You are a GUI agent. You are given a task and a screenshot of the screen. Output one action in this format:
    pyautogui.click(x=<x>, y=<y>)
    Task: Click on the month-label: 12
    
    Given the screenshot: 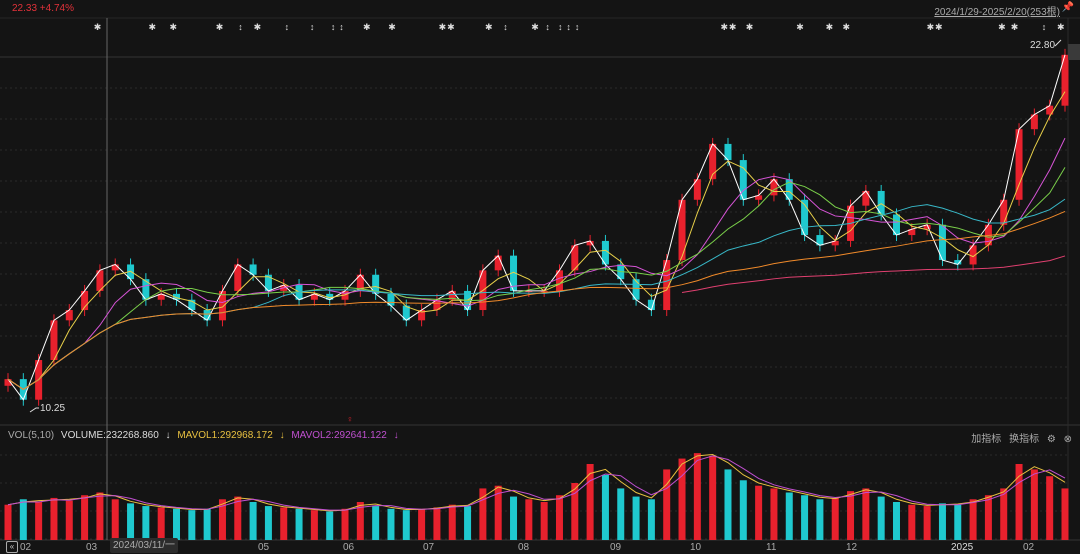 What is the action you would take?
    pyautogui.click(x=852, y=547)
    